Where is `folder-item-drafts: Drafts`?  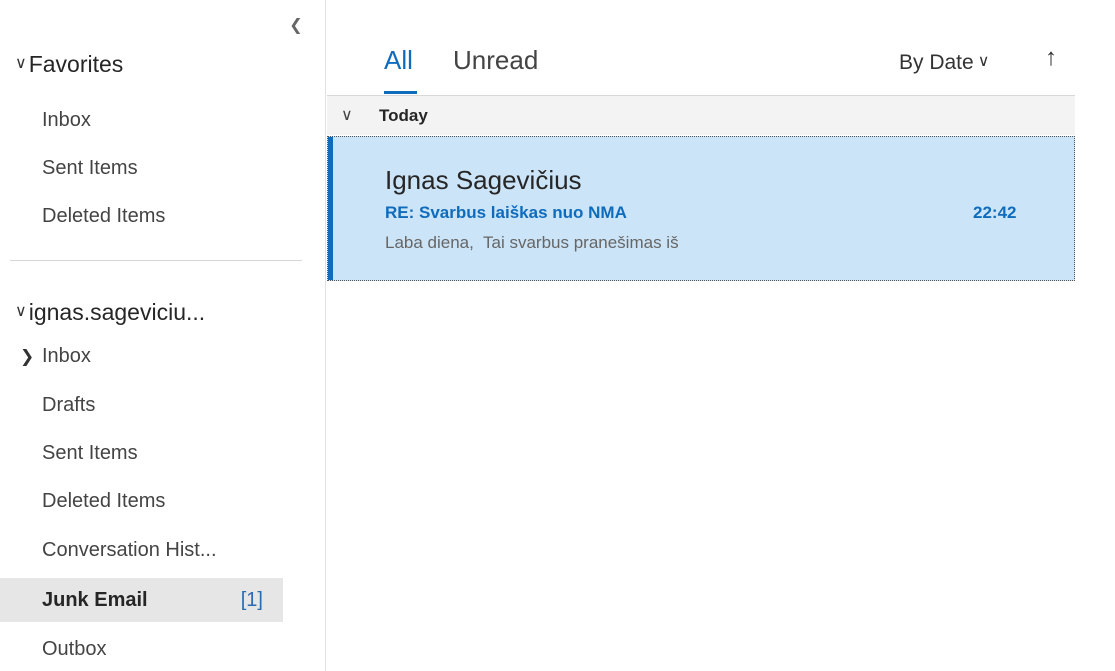
folder-item-drafts: Drafts is located at coordinates (141, 405).